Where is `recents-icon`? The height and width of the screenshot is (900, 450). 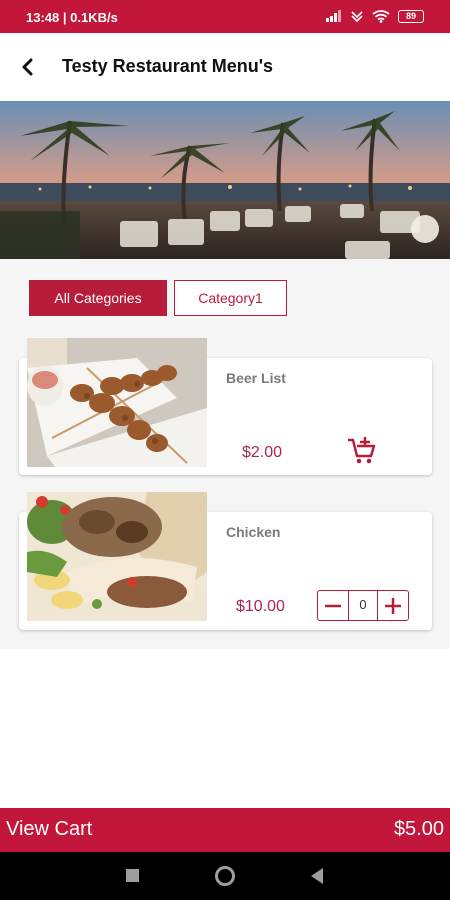 recents-icon is located at coordinates (132, 875).